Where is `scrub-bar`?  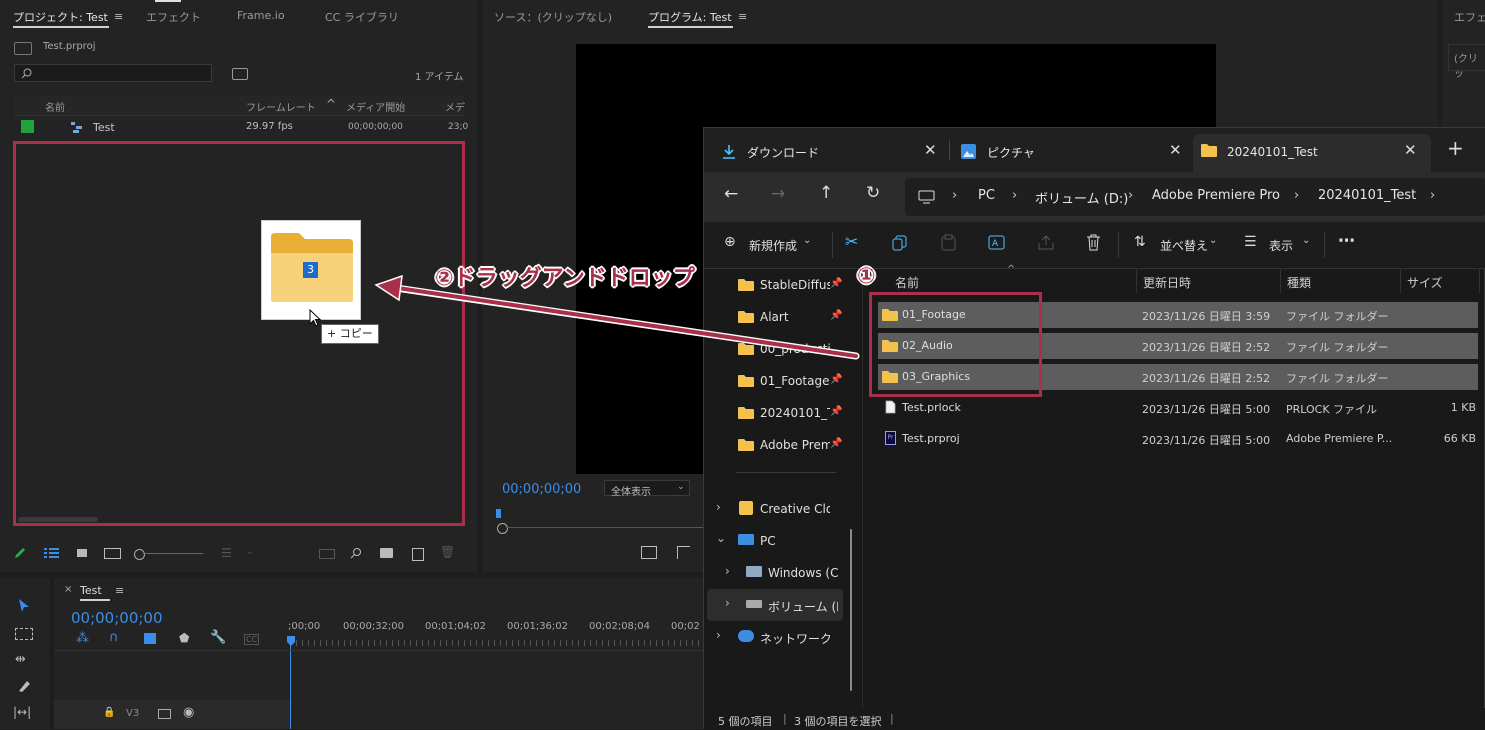
scrub-bar is located at coordinates (606, 527).